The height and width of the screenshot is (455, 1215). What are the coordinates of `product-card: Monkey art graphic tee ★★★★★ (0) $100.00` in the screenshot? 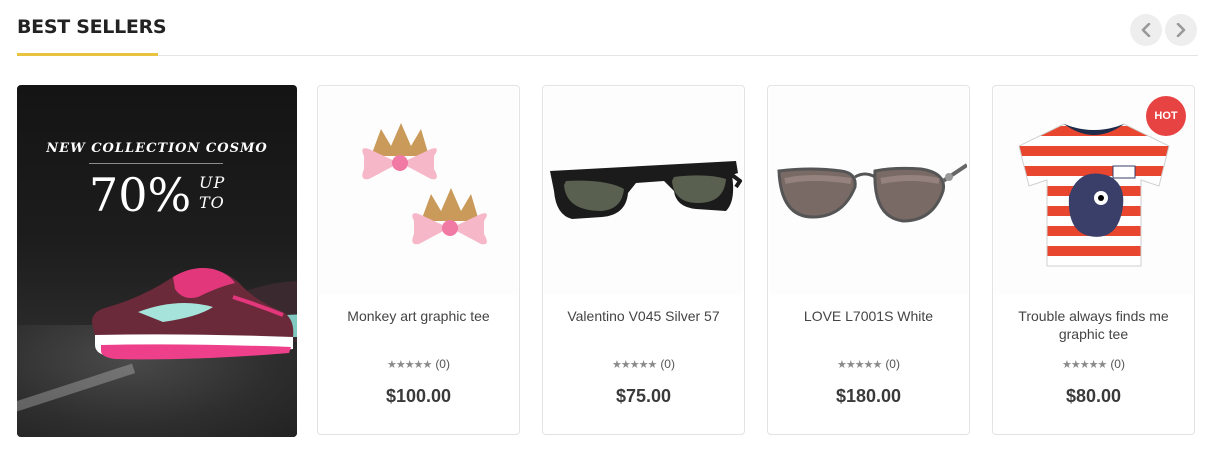 It's located at (418, 260).